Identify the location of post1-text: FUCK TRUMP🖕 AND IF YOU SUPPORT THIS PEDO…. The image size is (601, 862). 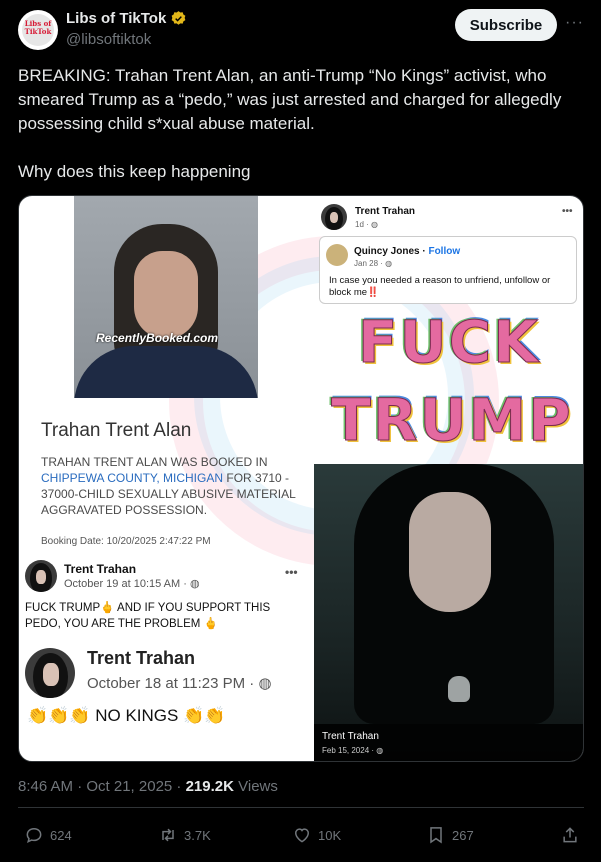
(148, 616).